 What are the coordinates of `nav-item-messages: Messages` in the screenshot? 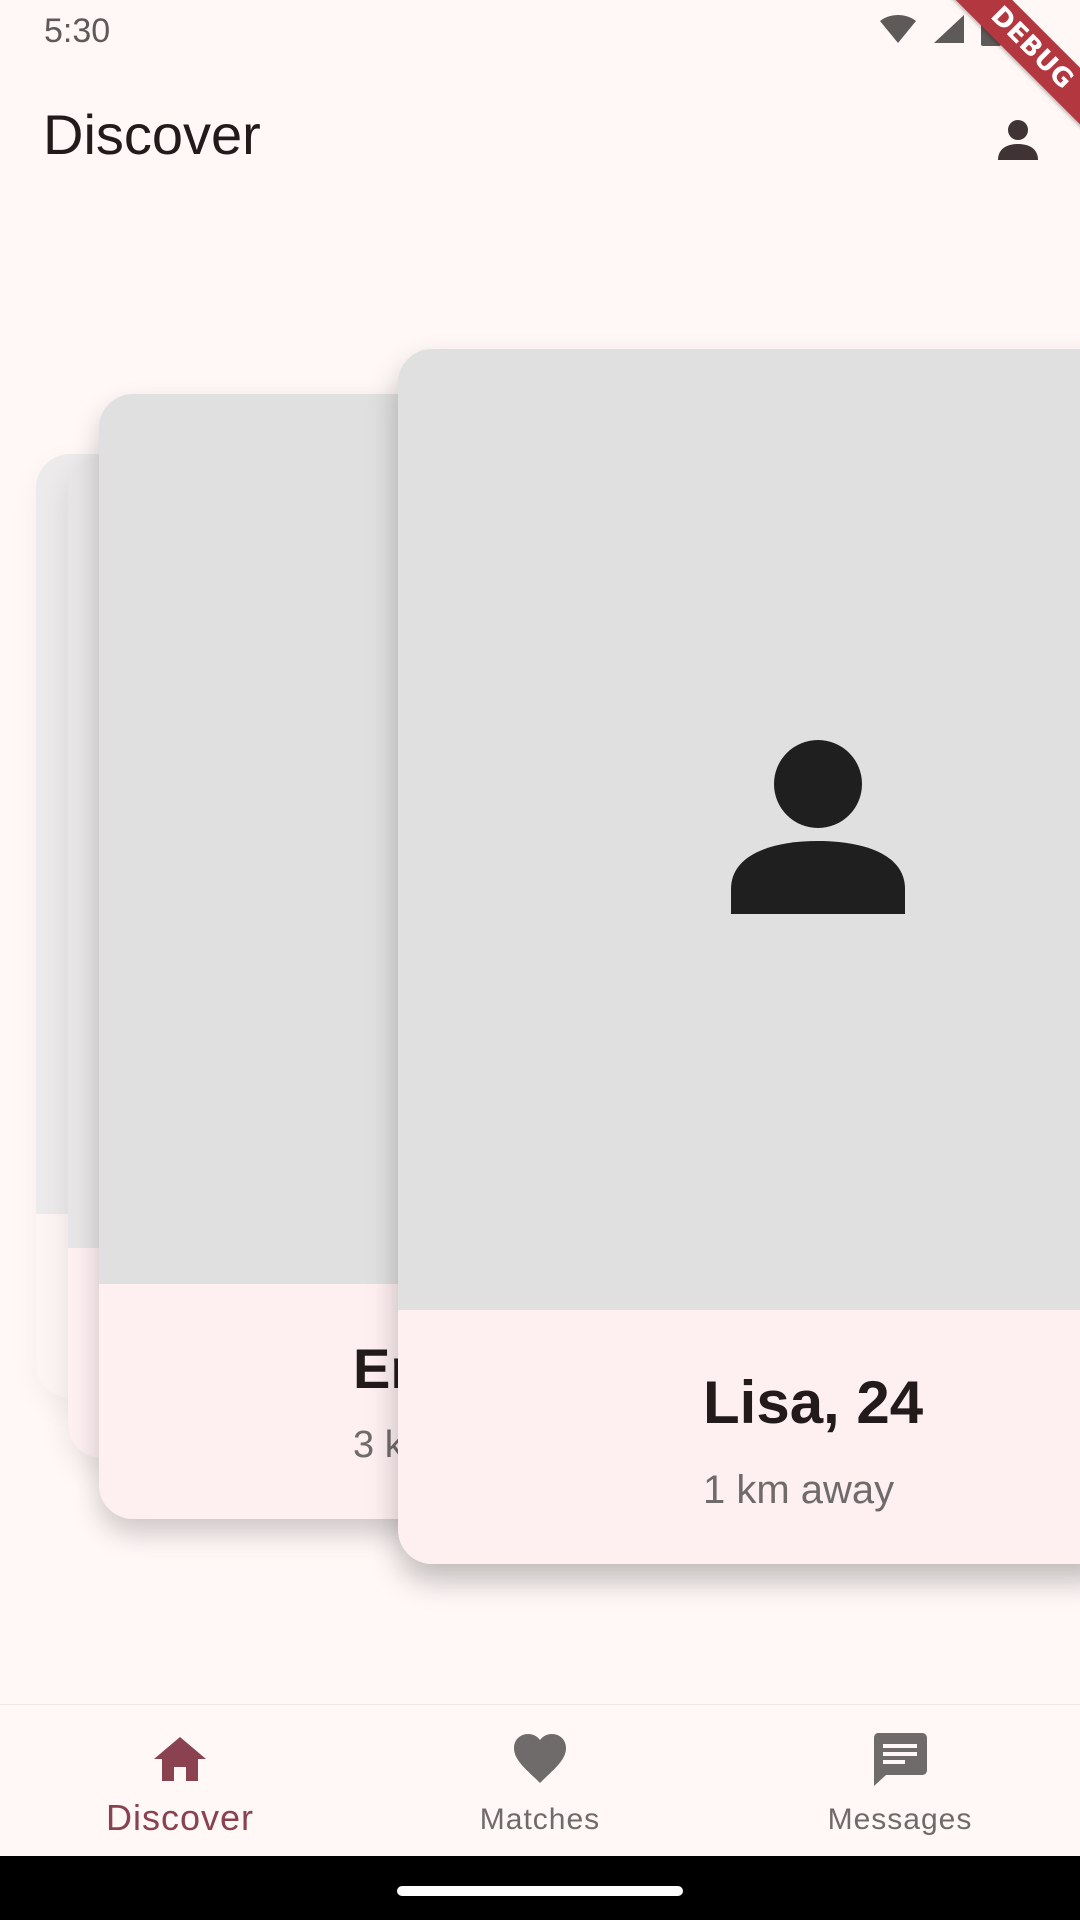 It's located at (900, 1781).